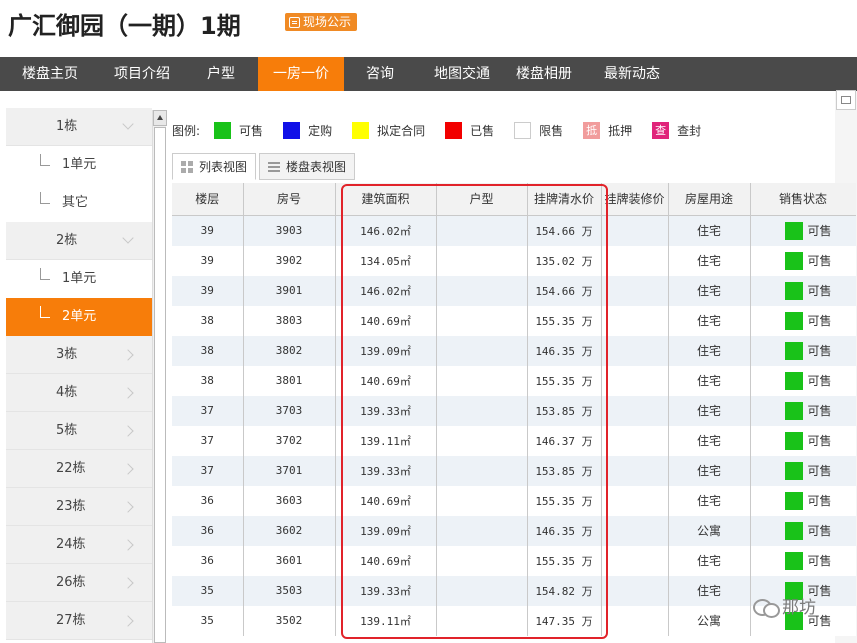 The image size is (857, 643). I want to click on sidebar-building-item: 23栋, so click(79, 507).